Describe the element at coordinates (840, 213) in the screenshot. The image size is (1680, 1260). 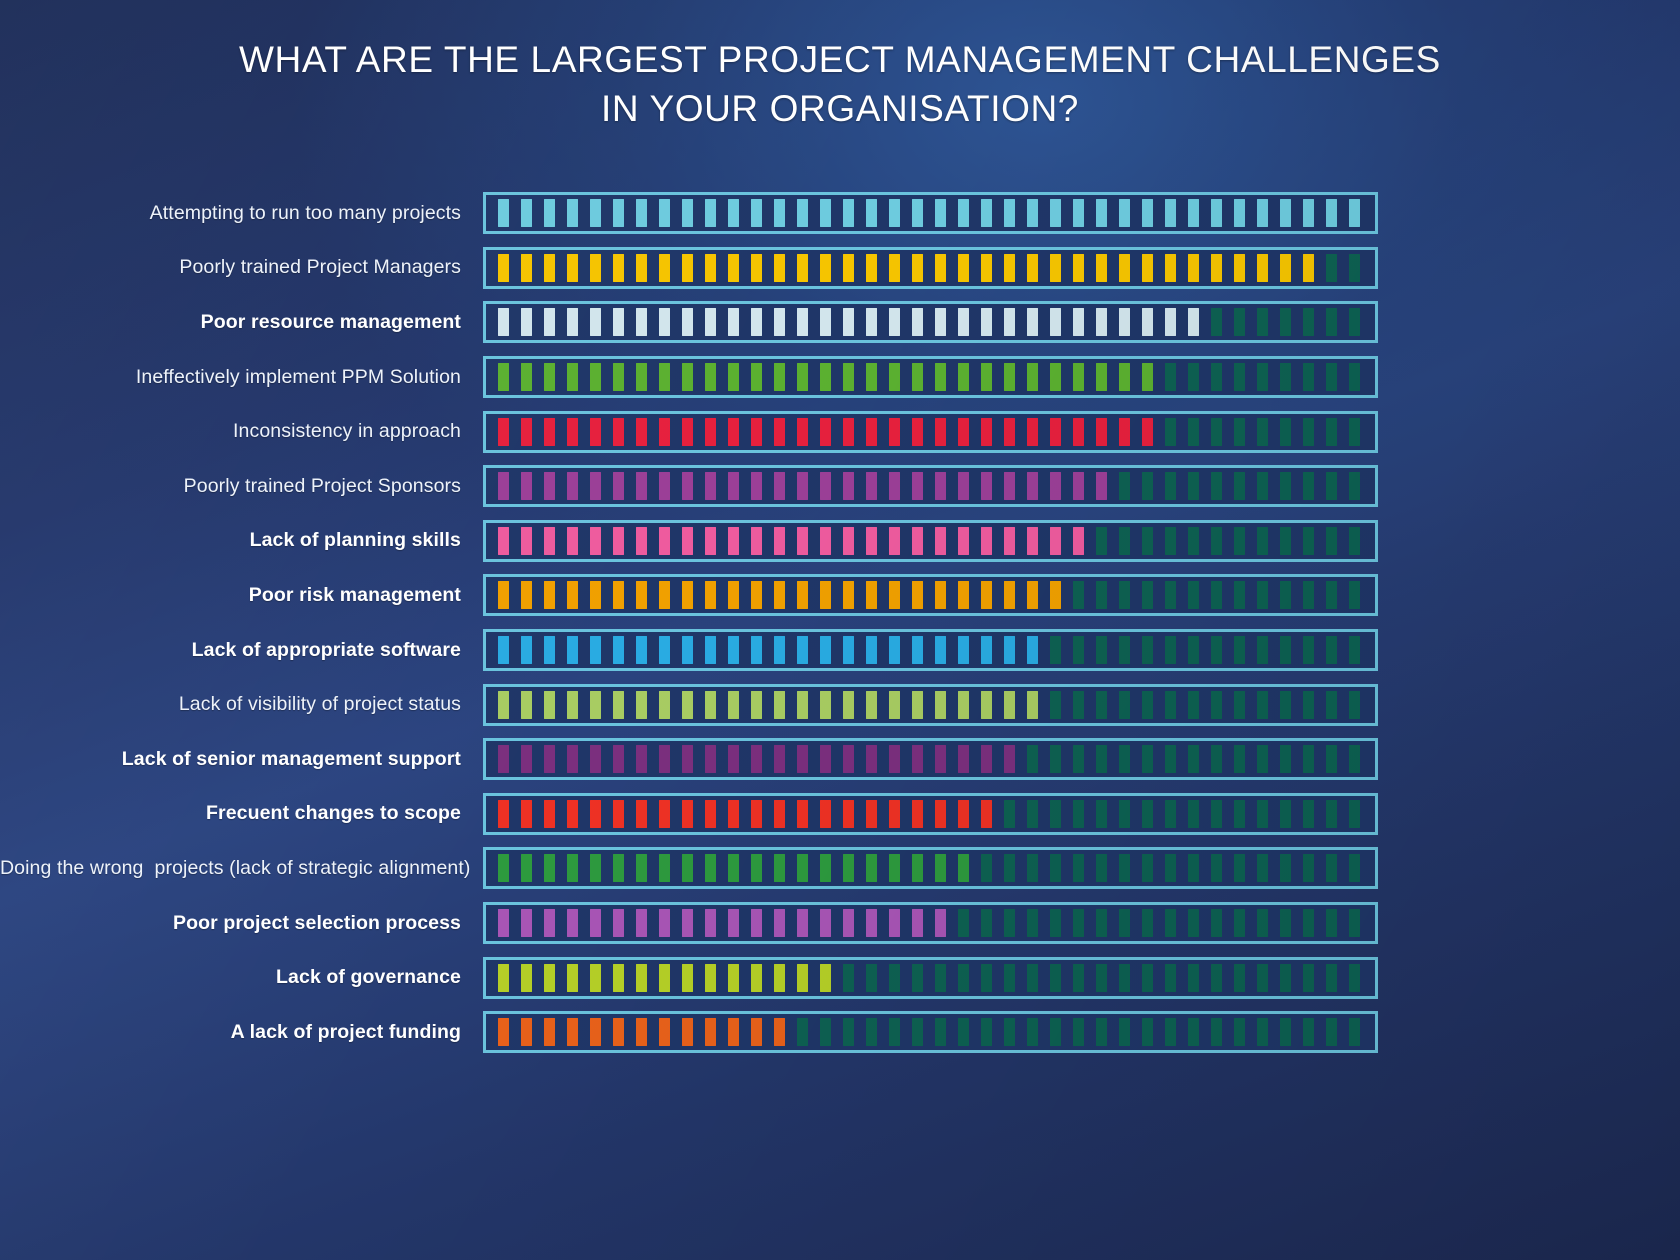
I see `chart-row: Attempting to run too many projects` at that location.